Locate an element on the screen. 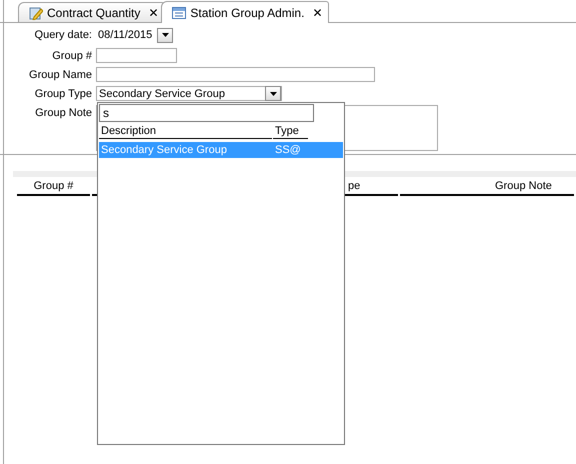 This screenshot has height=464, width=576. row-type: SS@ is located at coordinates (288, 150).